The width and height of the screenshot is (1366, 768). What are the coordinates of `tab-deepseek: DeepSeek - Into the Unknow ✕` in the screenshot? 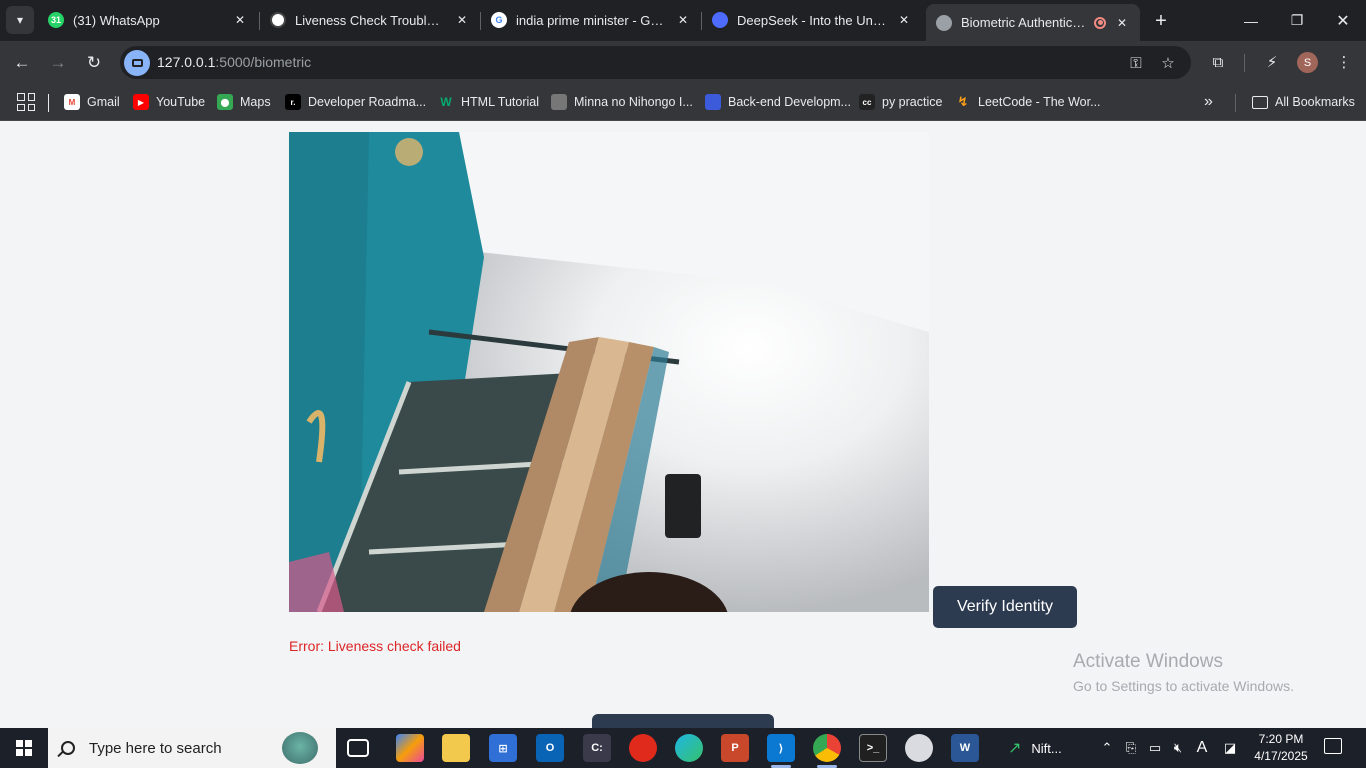 It's located at (812, 20).